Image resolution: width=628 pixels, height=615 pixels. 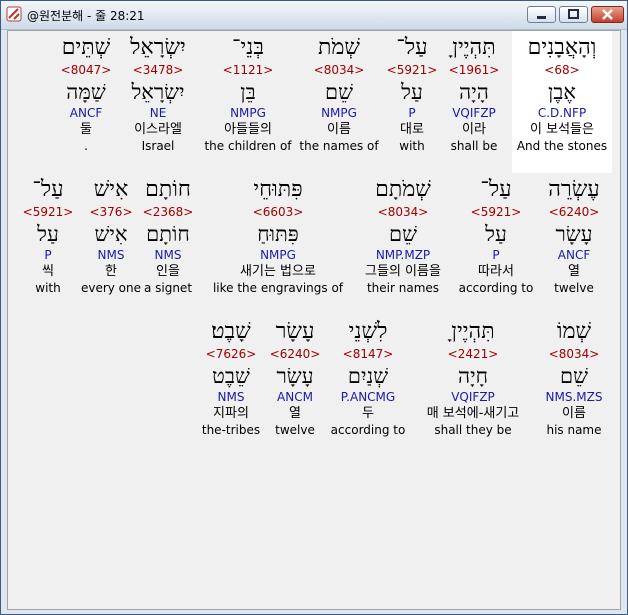 I want to click on hebrew-word: לִשְׁנֵי, so click(x=368, y=331).